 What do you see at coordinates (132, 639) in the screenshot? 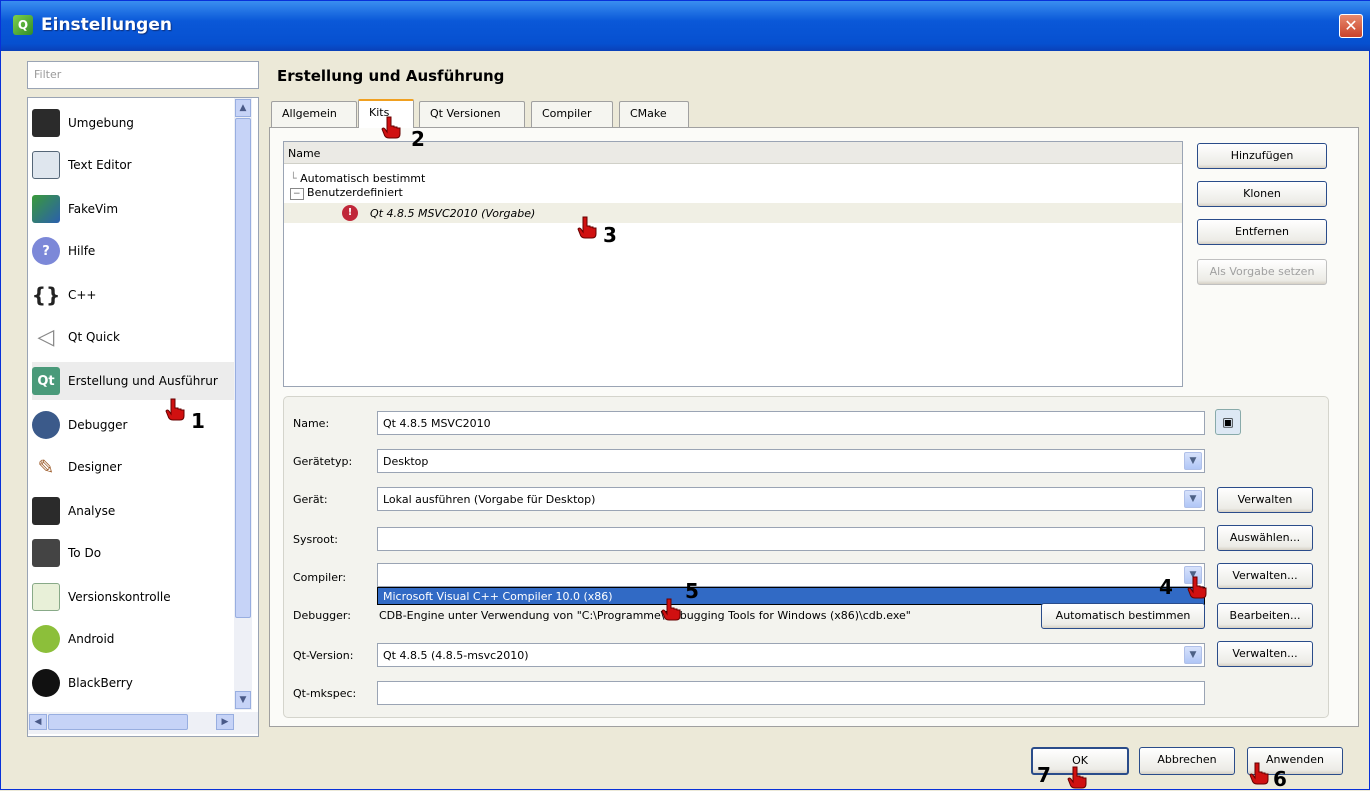
I see `category-android: Android` at bounding box center [132, 639].